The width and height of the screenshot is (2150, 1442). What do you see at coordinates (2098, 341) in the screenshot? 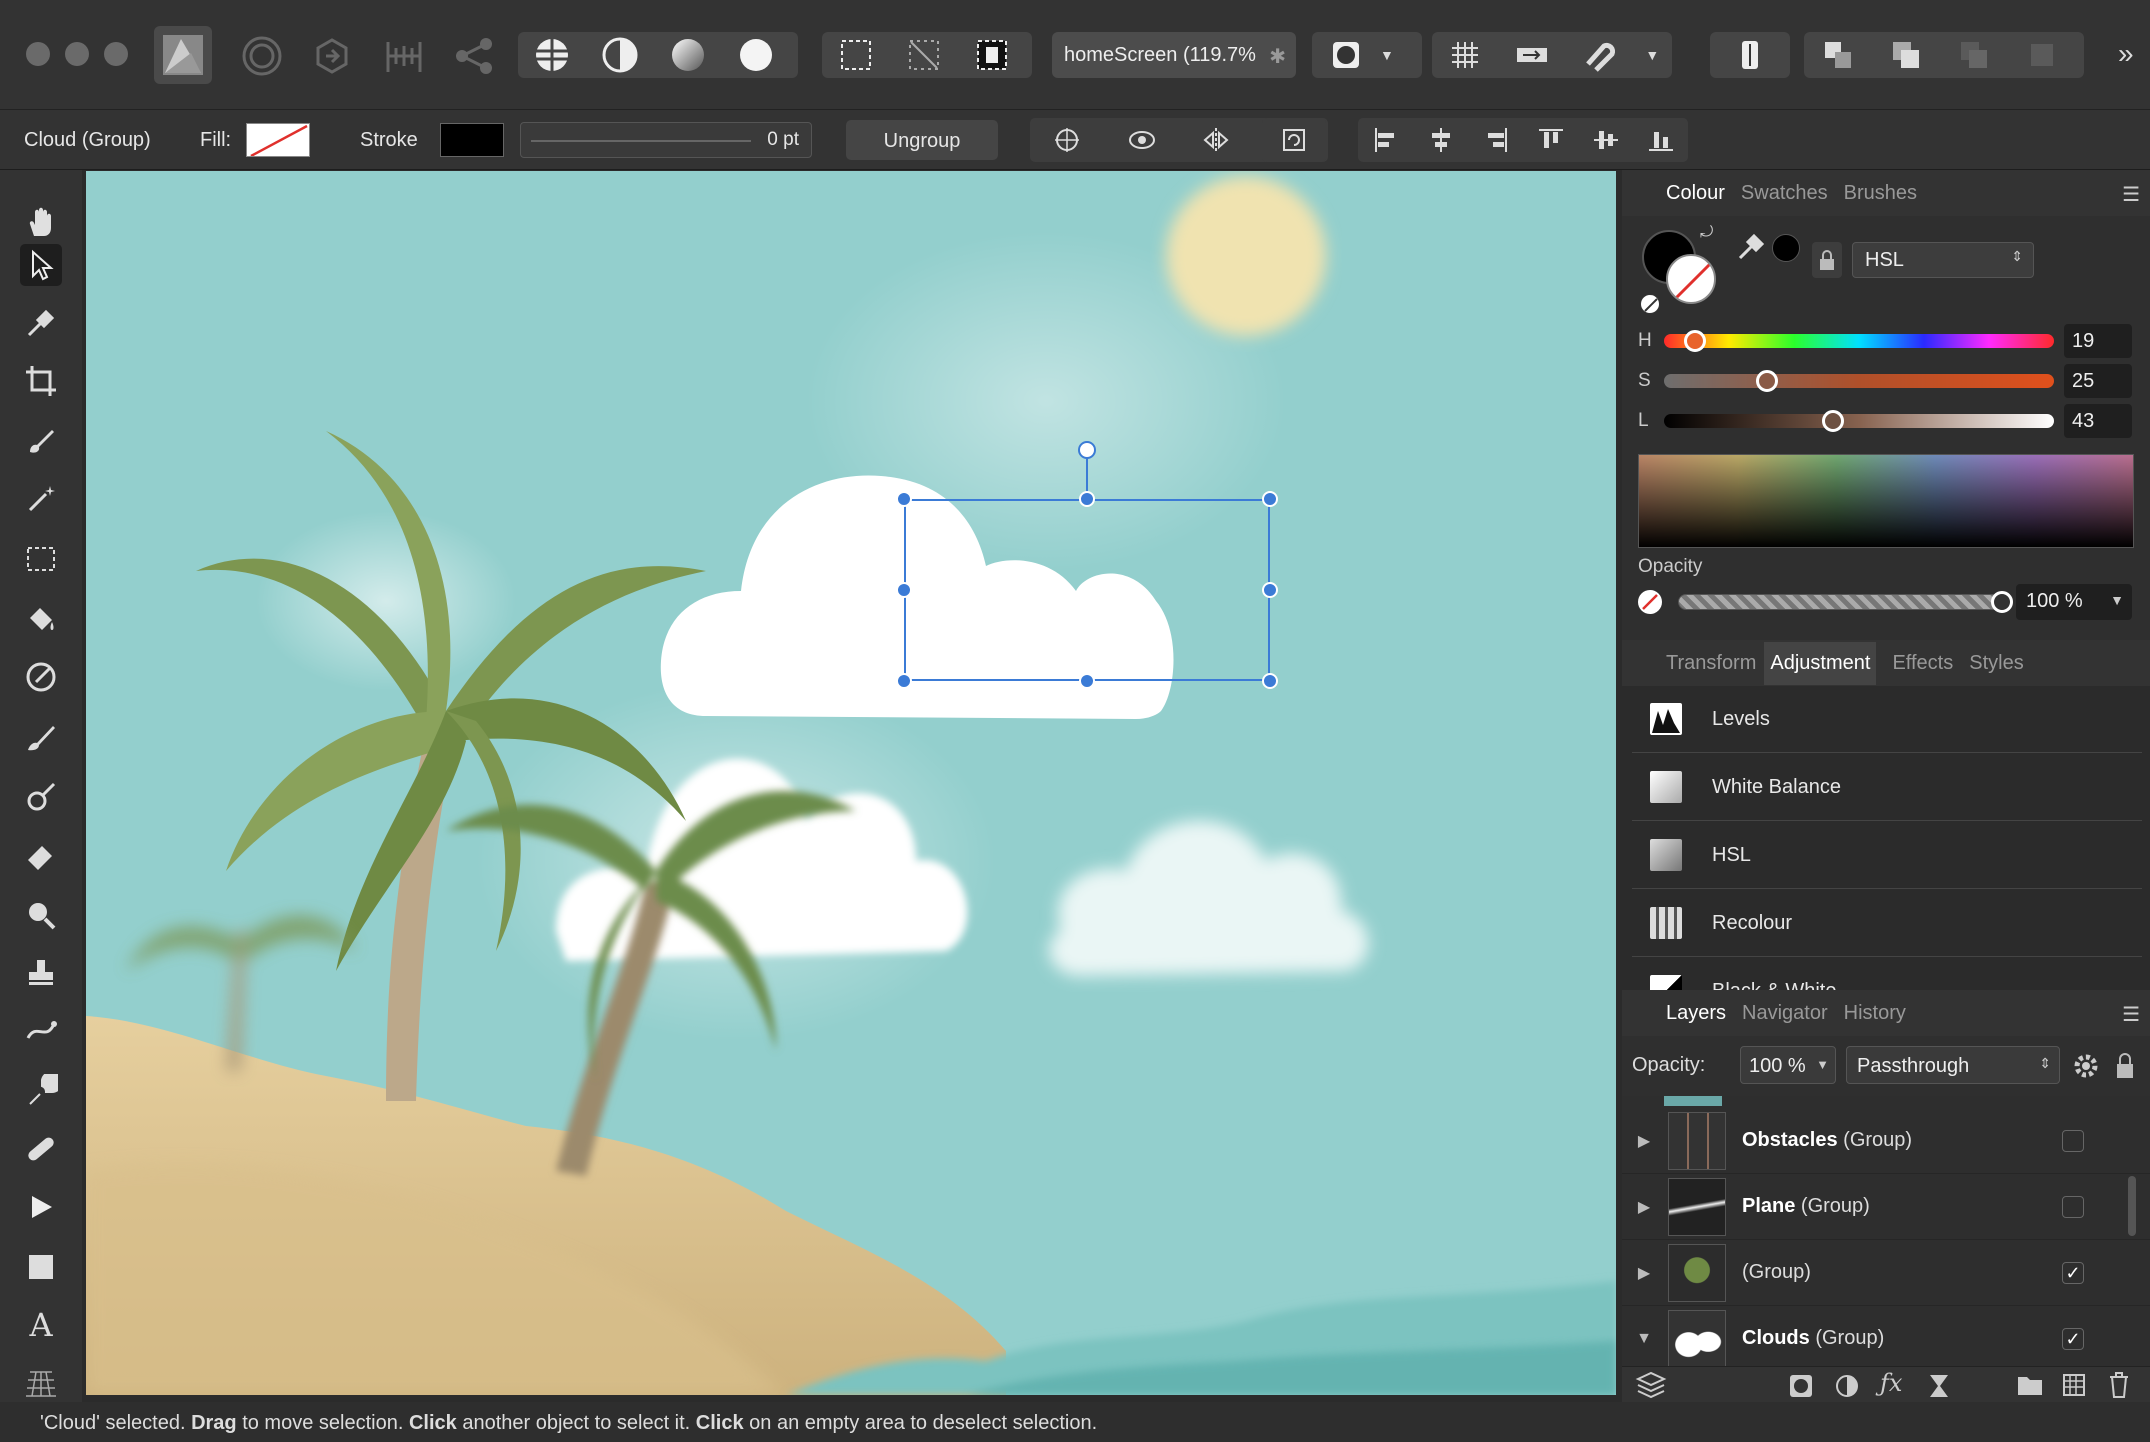
I see `hue-value: 19` at bounding box center [2098, 341].